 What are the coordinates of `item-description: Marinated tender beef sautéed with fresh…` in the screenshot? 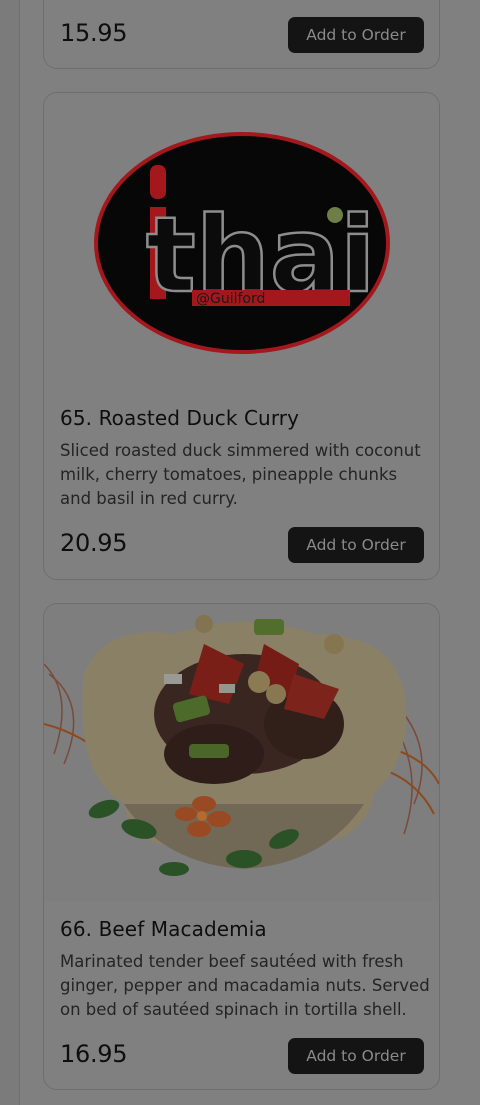 It's located at (245, 985).